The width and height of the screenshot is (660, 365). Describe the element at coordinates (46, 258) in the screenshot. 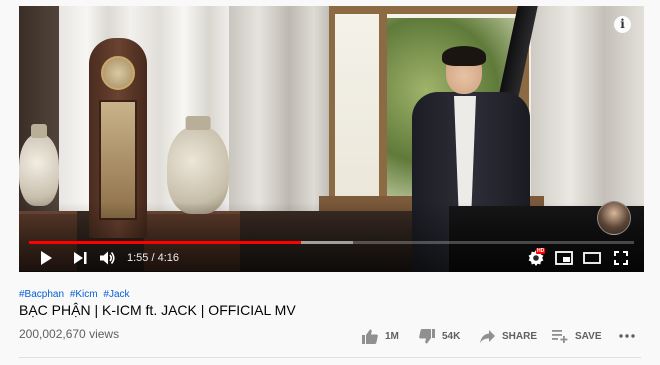

I see `play-icon` at that location.